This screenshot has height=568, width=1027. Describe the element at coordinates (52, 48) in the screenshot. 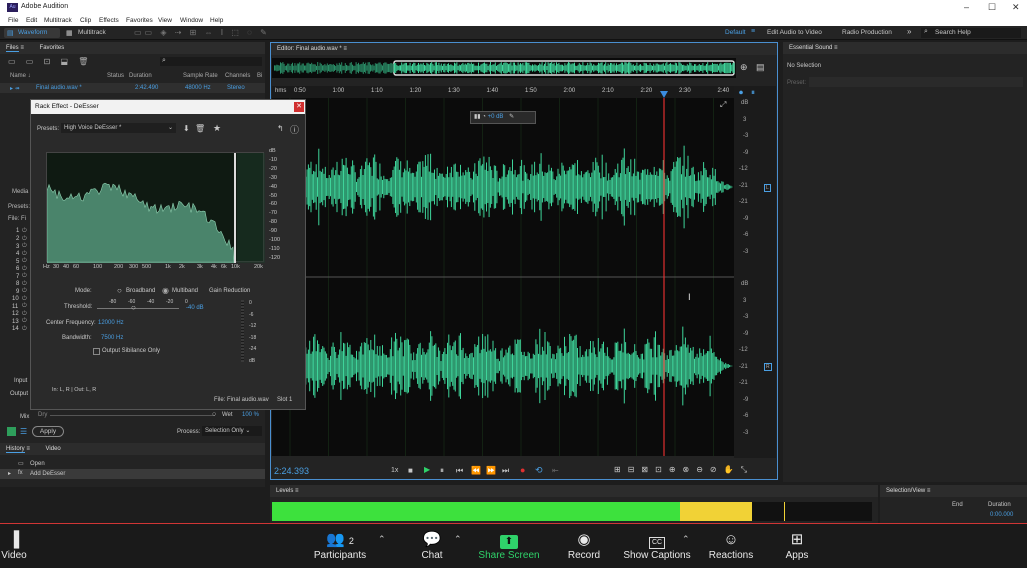

I see `tab-favorites: Favorites` at that location.